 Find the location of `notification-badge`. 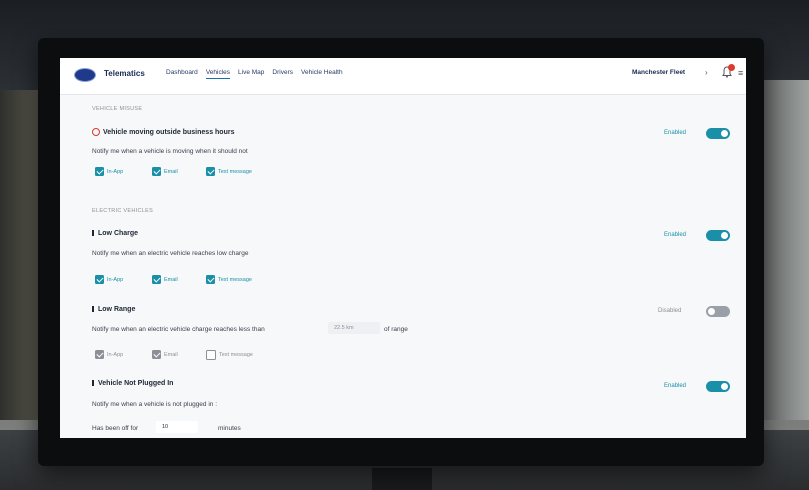

notification-badge is located at coordinates (731, 67).